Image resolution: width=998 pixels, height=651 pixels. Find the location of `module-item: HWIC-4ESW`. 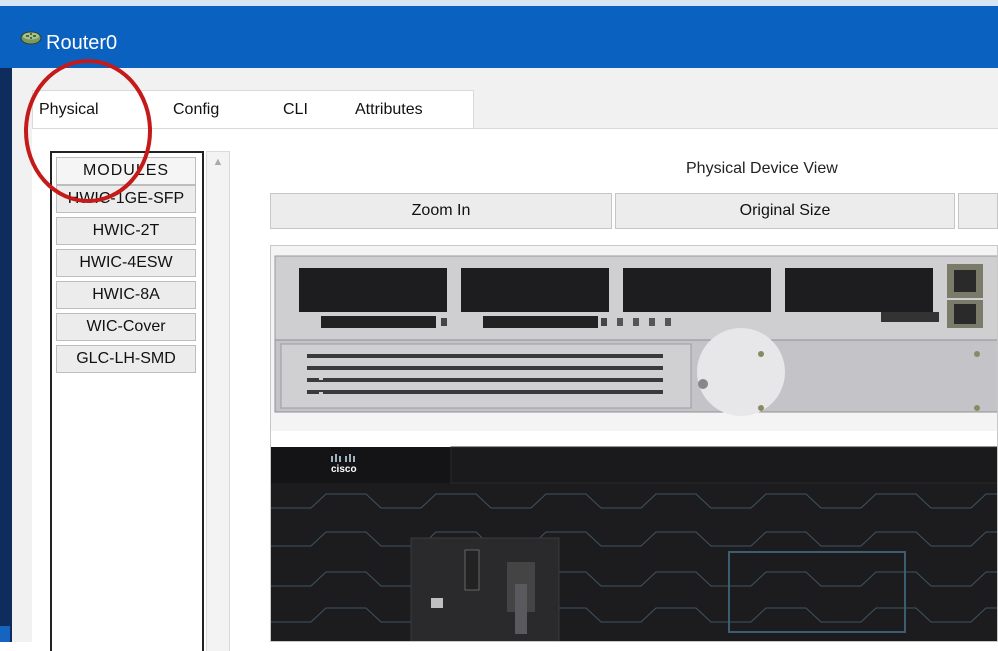

module-item: HWIC-4ESW is located at coordinates (126, 263).